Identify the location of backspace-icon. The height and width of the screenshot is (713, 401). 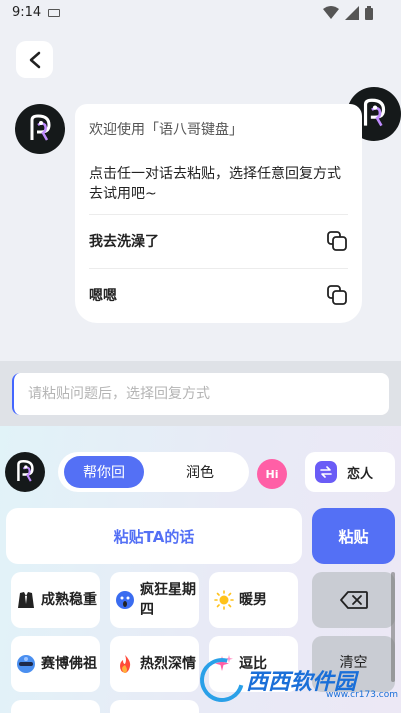
(353, 600).